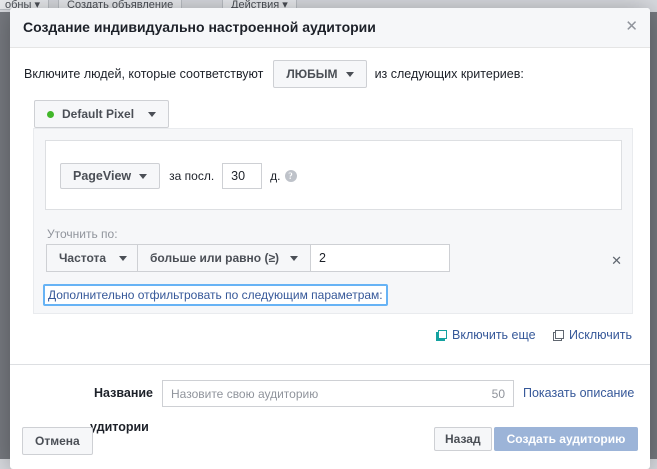  I want to click on refine-operator-value: больше или равно (≥), so click(215, 258).